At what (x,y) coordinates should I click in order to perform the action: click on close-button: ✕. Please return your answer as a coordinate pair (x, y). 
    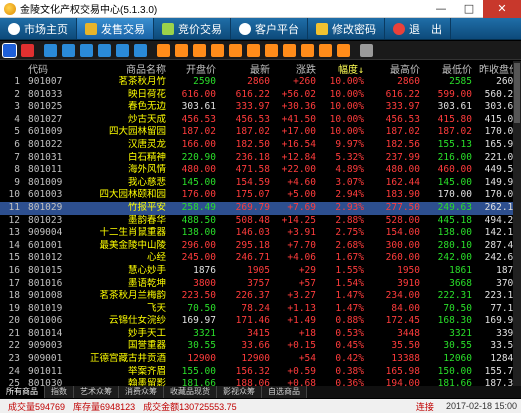
    Looking at the image, I should click on (502, 9).